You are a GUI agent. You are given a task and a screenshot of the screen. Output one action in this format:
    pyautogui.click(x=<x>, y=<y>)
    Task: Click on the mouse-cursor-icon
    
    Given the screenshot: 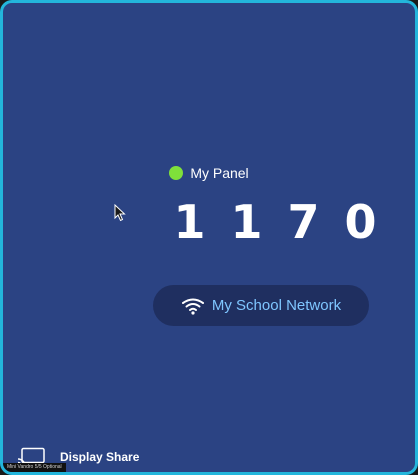 What is the action you would take?
    pyautogui.click(x=120, y=215)
    